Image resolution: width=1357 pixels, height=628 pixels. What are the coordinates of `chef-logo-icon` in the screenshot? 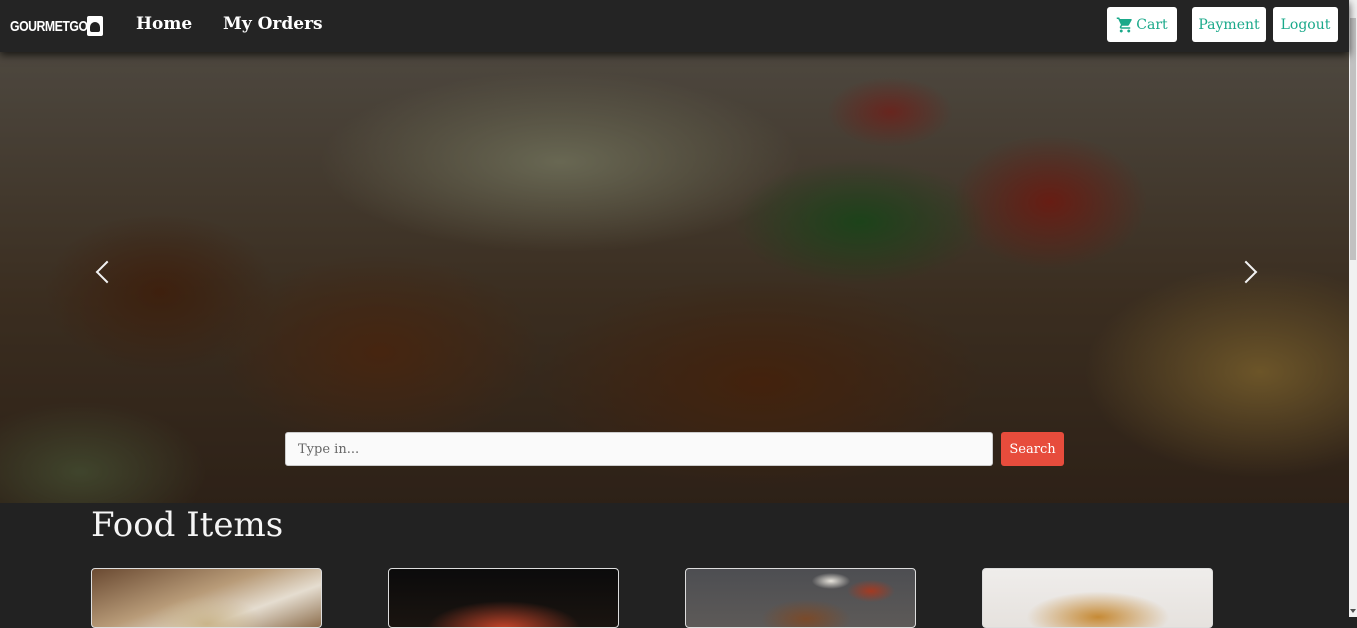 It's located at (95, 26).